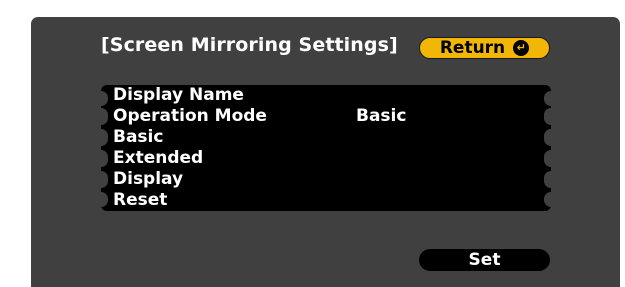  Describe the element at coordinates (472, 48) in the screenshot. I see `return-button-label: Return` at that location.